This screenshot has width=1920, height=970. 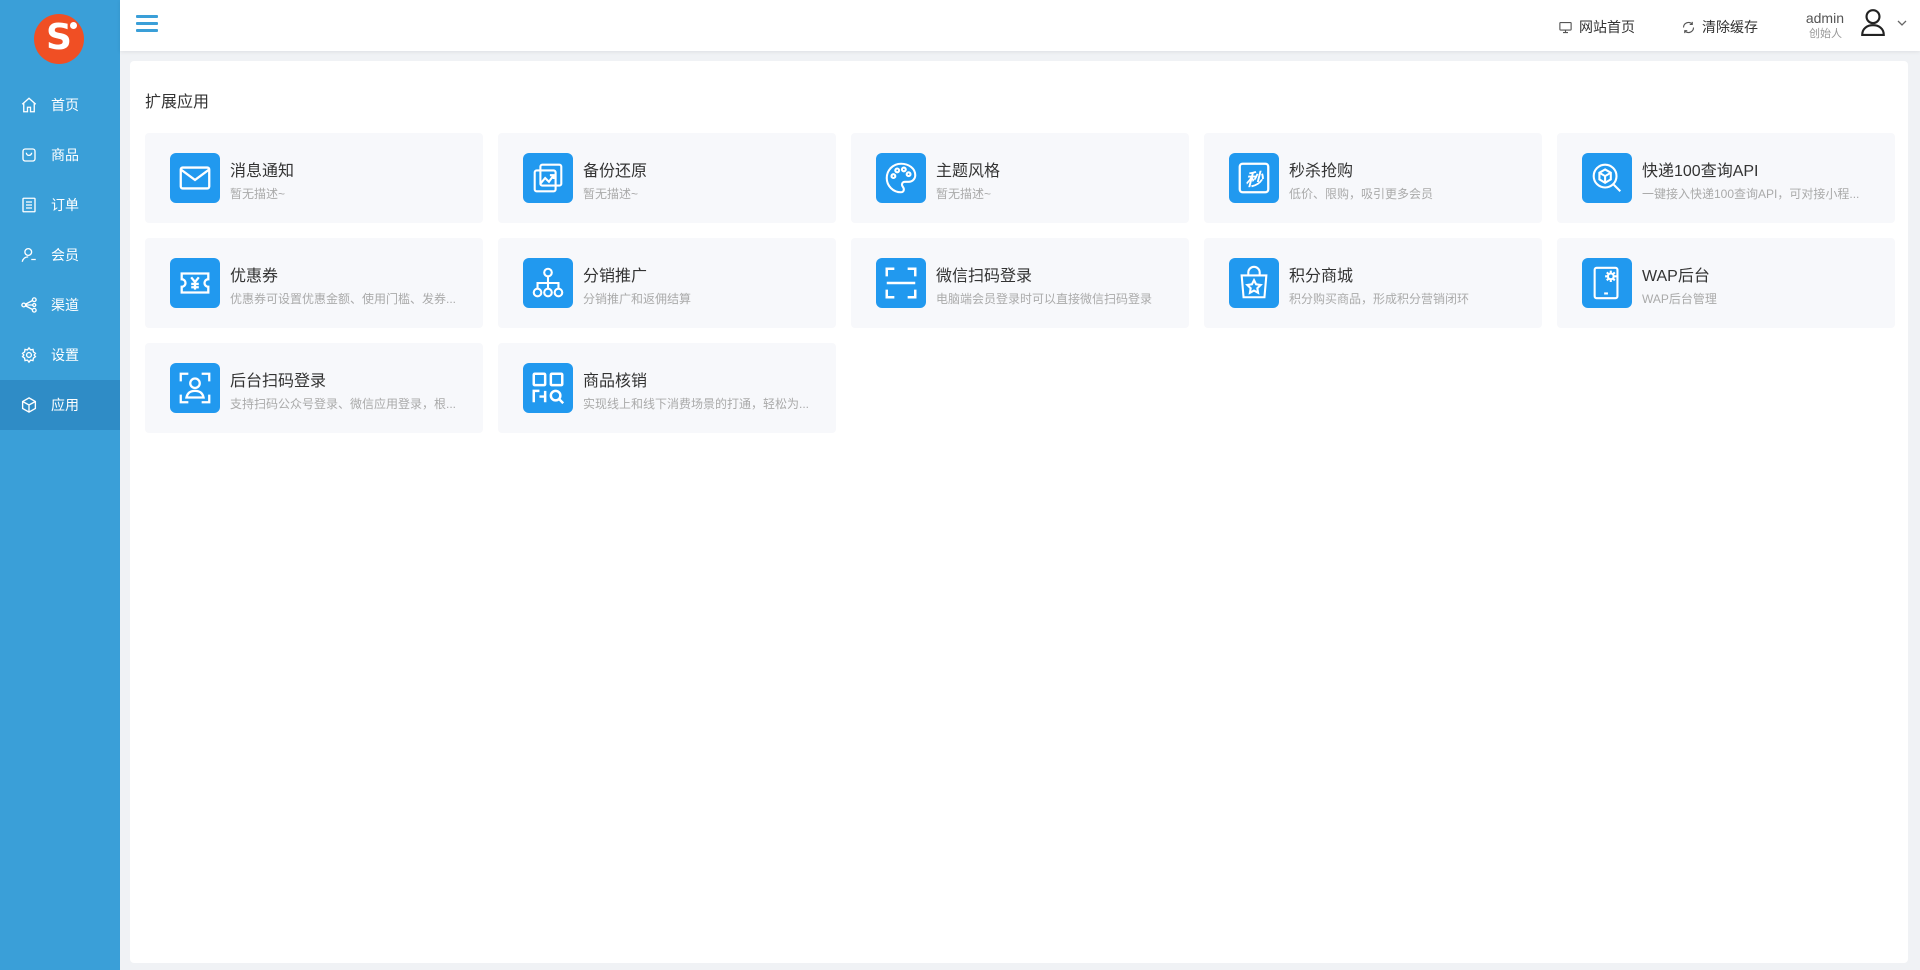 What do you see at coordinates (65, 205) in the screenshot?
I see `sidebar-item-label: 订单` at bounding box center [65, 205].